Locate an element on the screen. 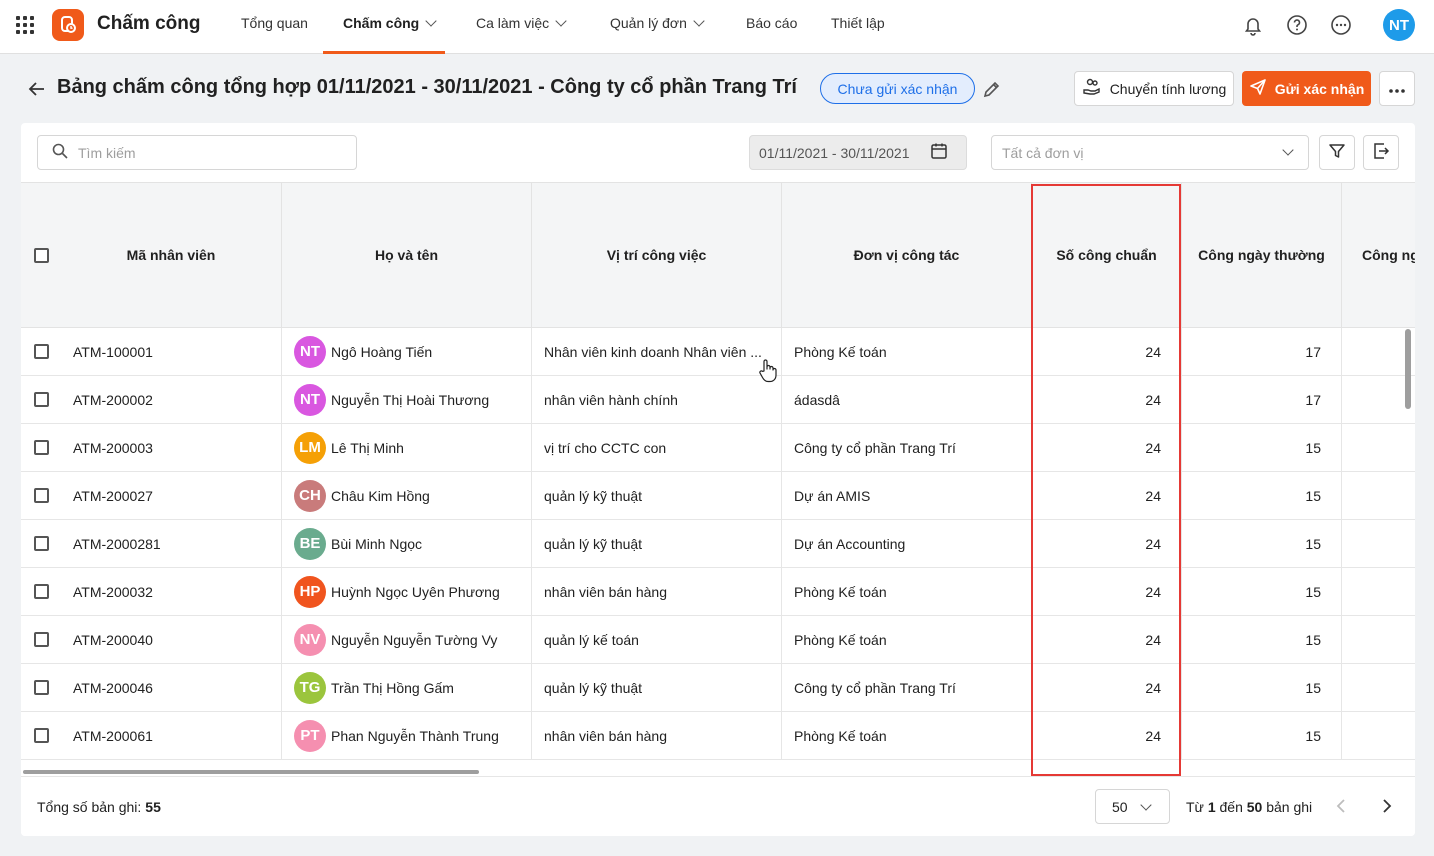 The width and height of the screenshot is (1434, 856). unit-select: Tất cả đơn vị is located at coordinates (1150, 152).